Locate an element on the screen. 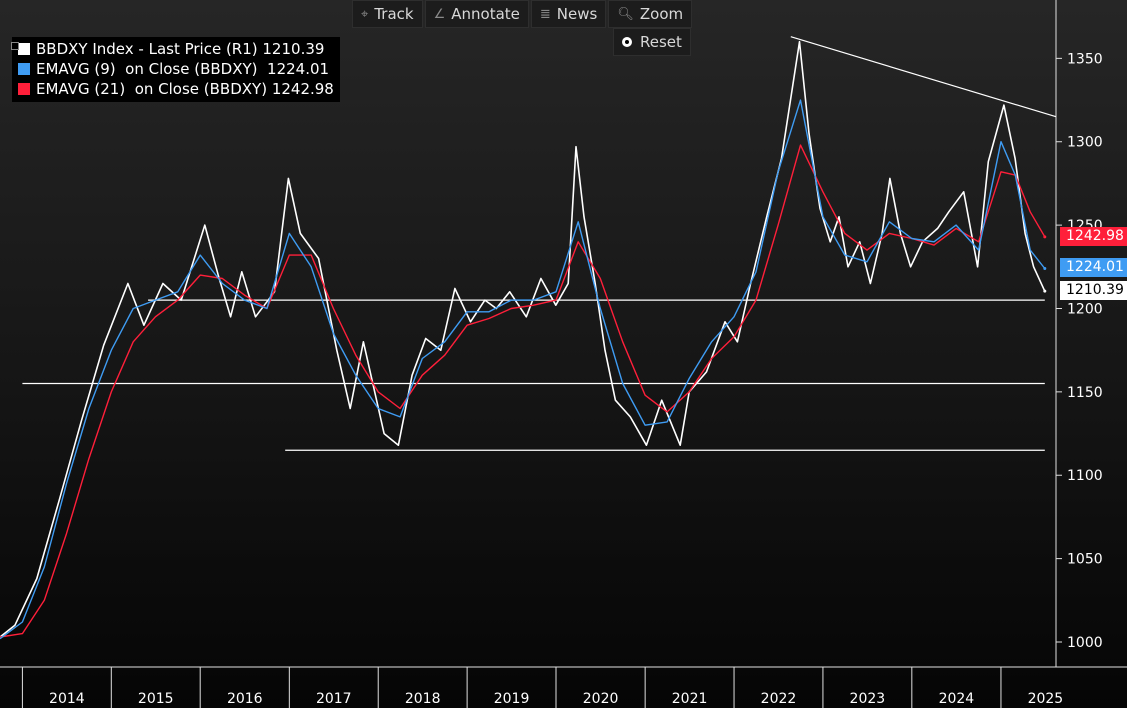  zoom-button: 🔍︎ Zoom is located at coordinates (650, 14).